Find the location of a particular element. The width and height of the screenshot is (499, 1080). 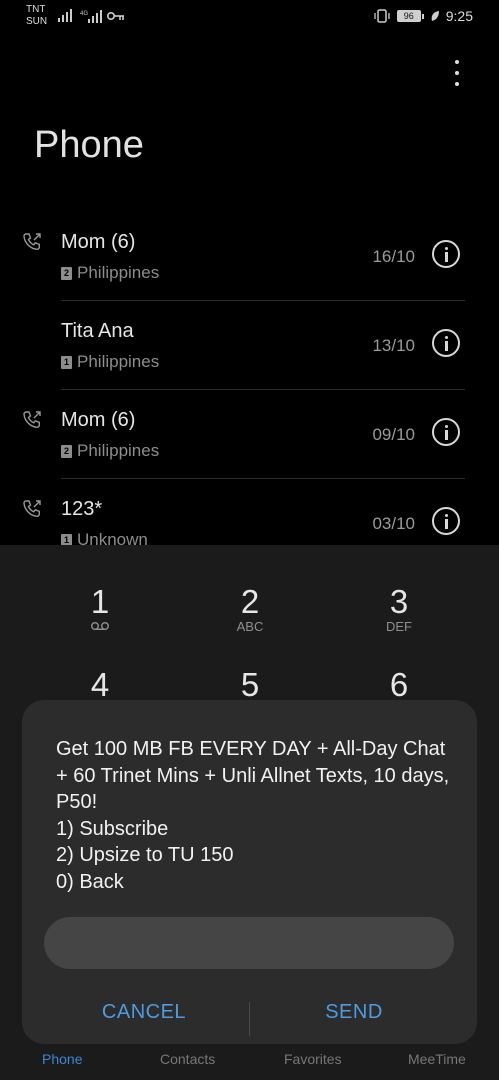

vibrate-icon is located at coordinates (382, 16).